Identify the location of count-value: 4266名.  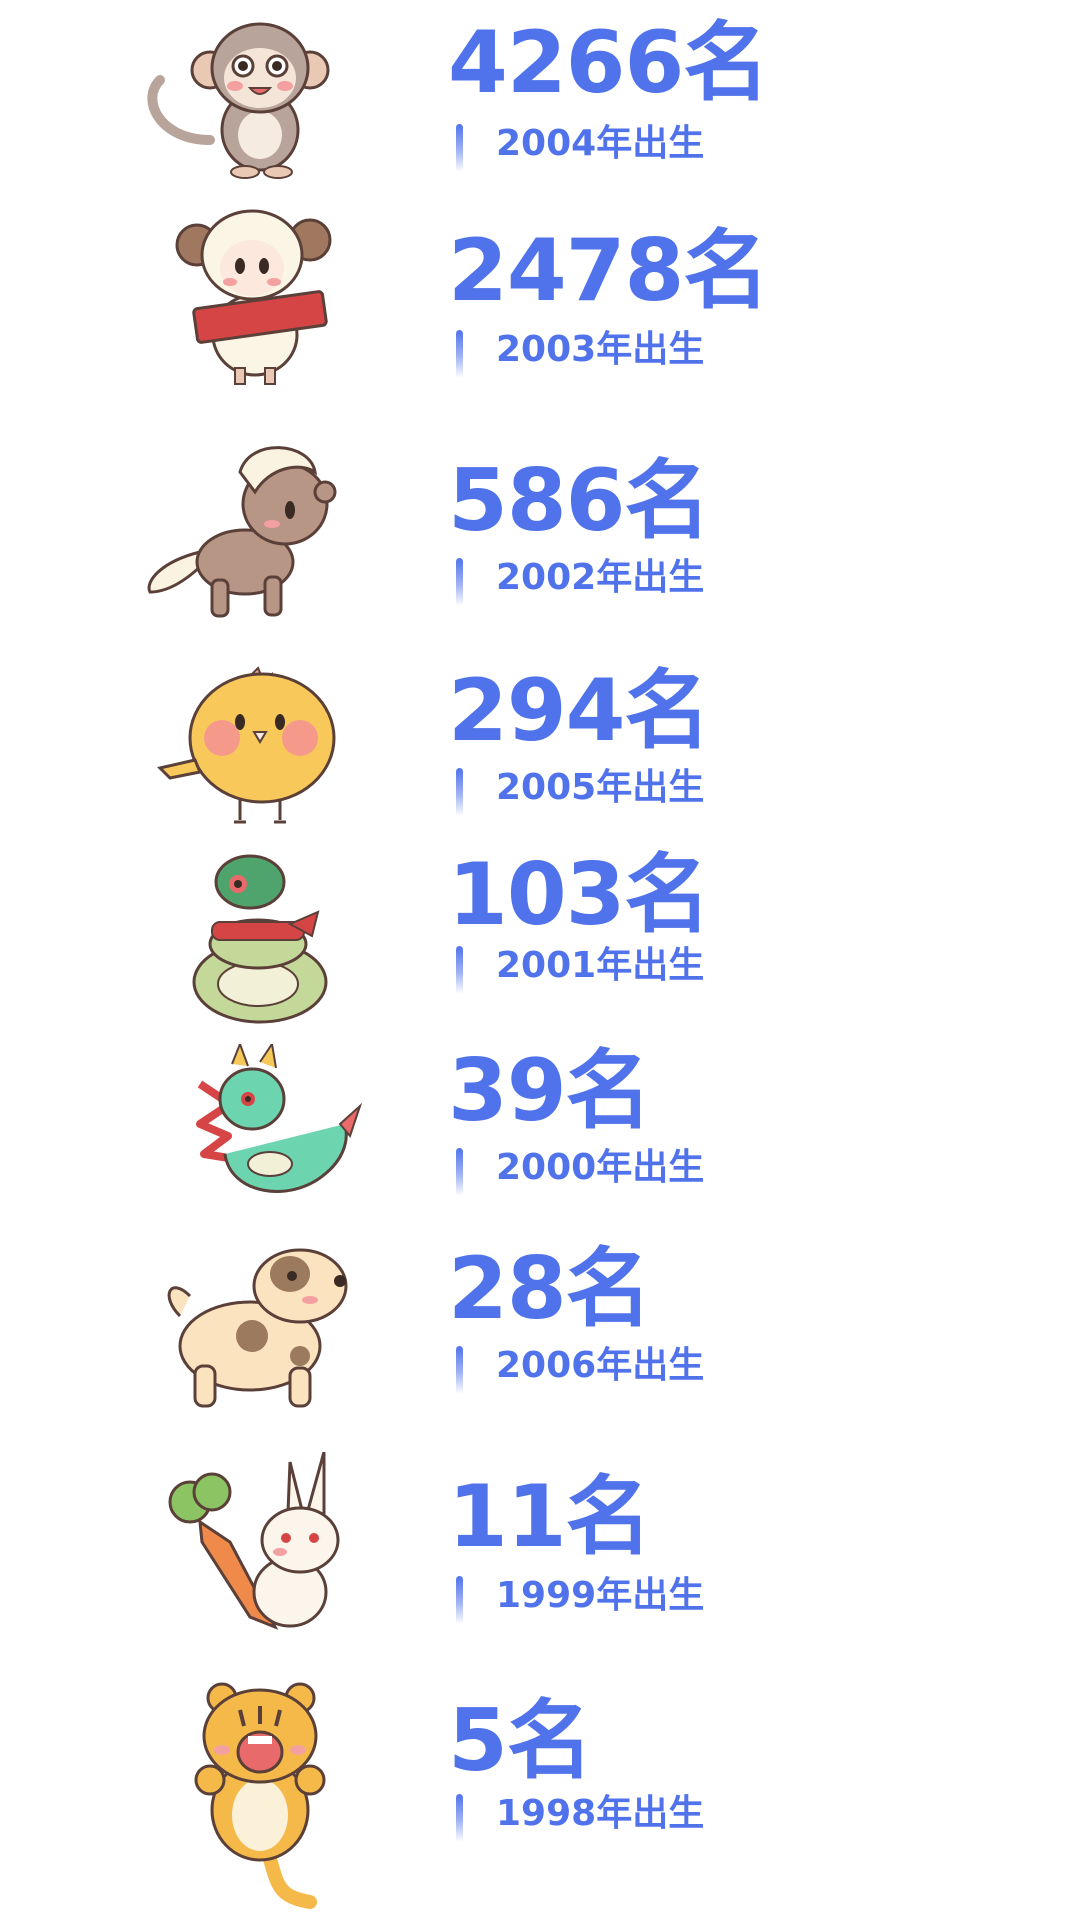
(608, 63).